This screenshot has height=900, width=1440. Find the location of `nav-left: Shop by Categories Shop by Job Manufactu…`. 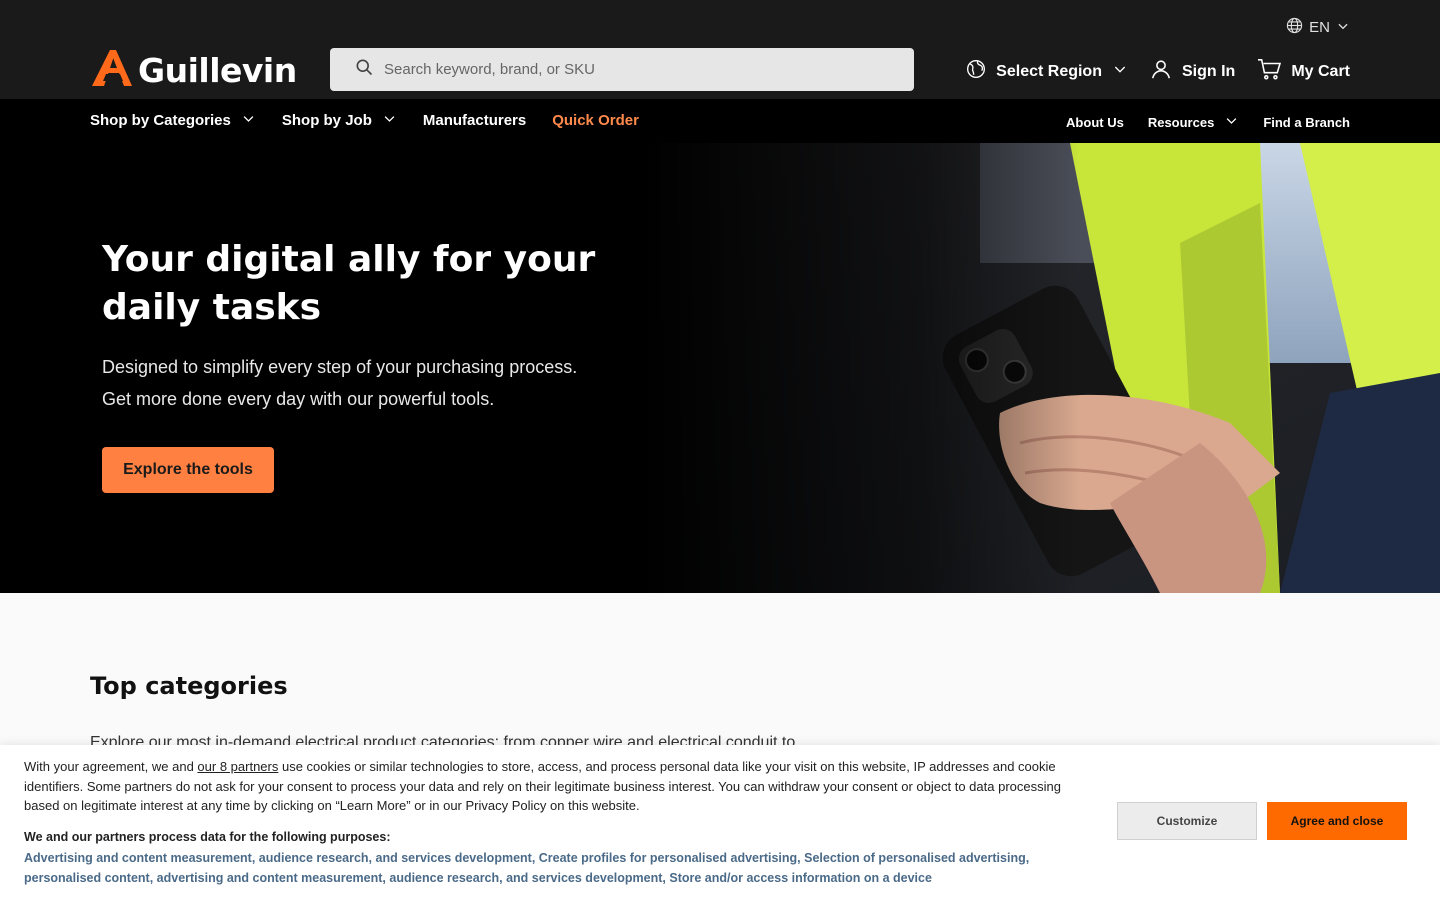

nav-left: Shop by Categories Shop by Job Manufactu… is located at coordinates (364, 120).